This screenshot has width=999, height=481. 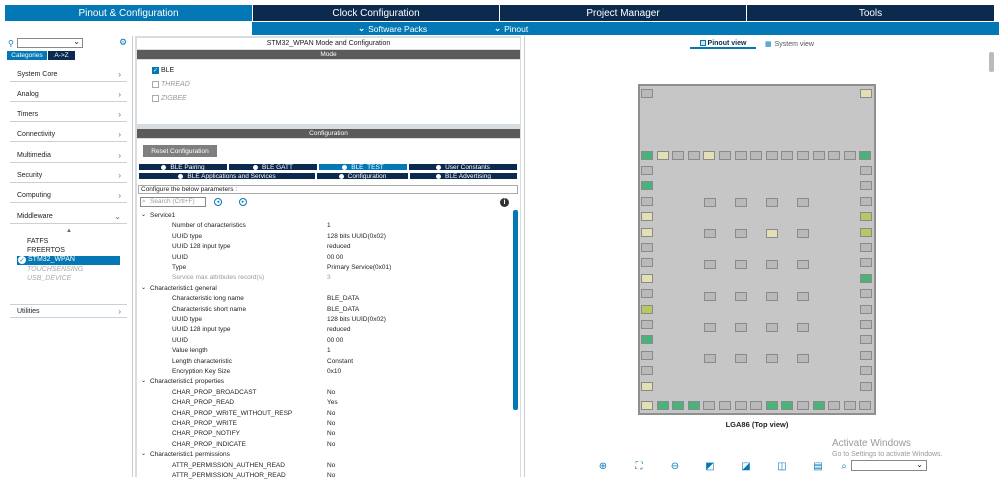 I want to click on split-view-icon: ▤, so click(x=818, y=466).